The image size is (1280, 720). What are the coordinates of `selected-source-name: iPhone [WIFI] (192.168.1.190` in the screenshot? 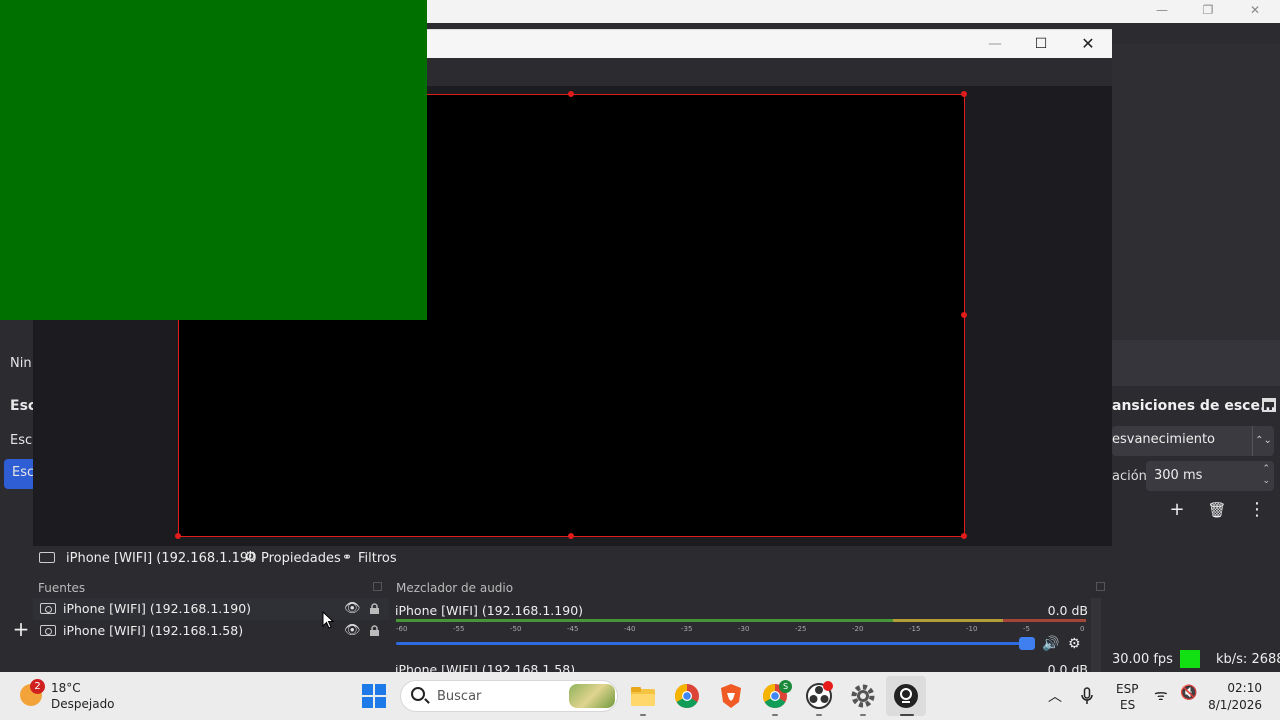 It's located at (161, 558).